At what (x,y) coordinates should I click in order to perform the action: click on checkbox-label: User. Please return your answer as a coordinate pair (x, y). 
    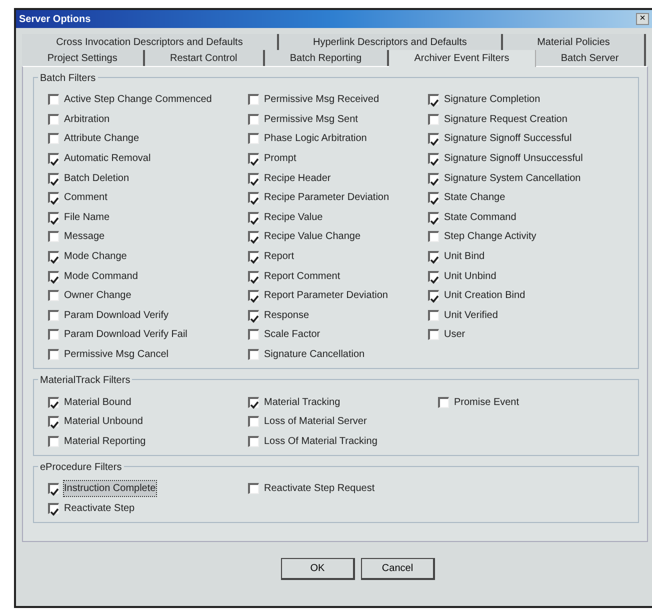
    Looking at the image, I should click on (455, 335).